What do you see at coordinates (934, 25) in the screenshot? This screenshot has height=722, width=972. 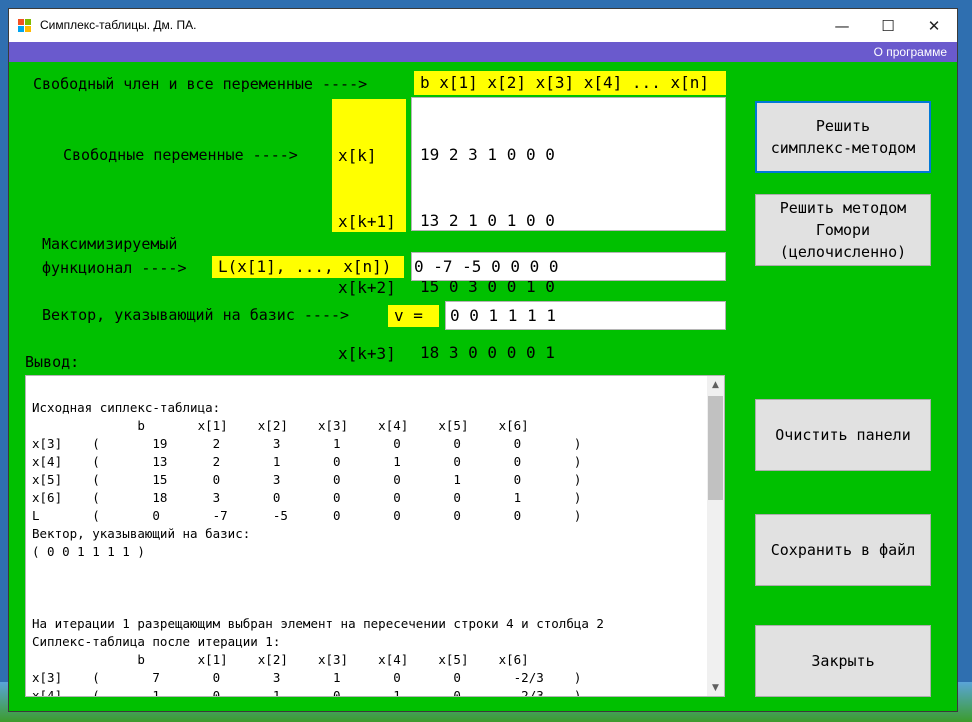 I see `close-window-button: ✕` at bounding box center [934, 25].